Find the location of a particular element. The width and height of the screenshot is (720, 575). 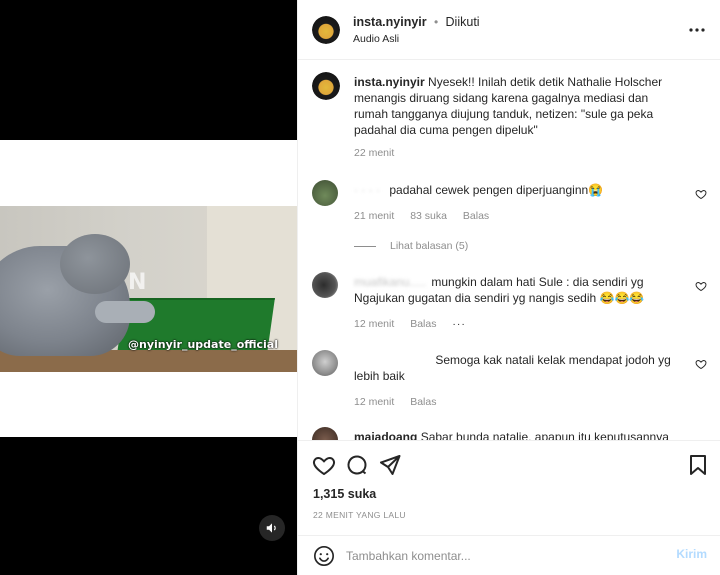

header-title-row: insta.nyinyir • Diikuti is located at coordinates (416, 22).